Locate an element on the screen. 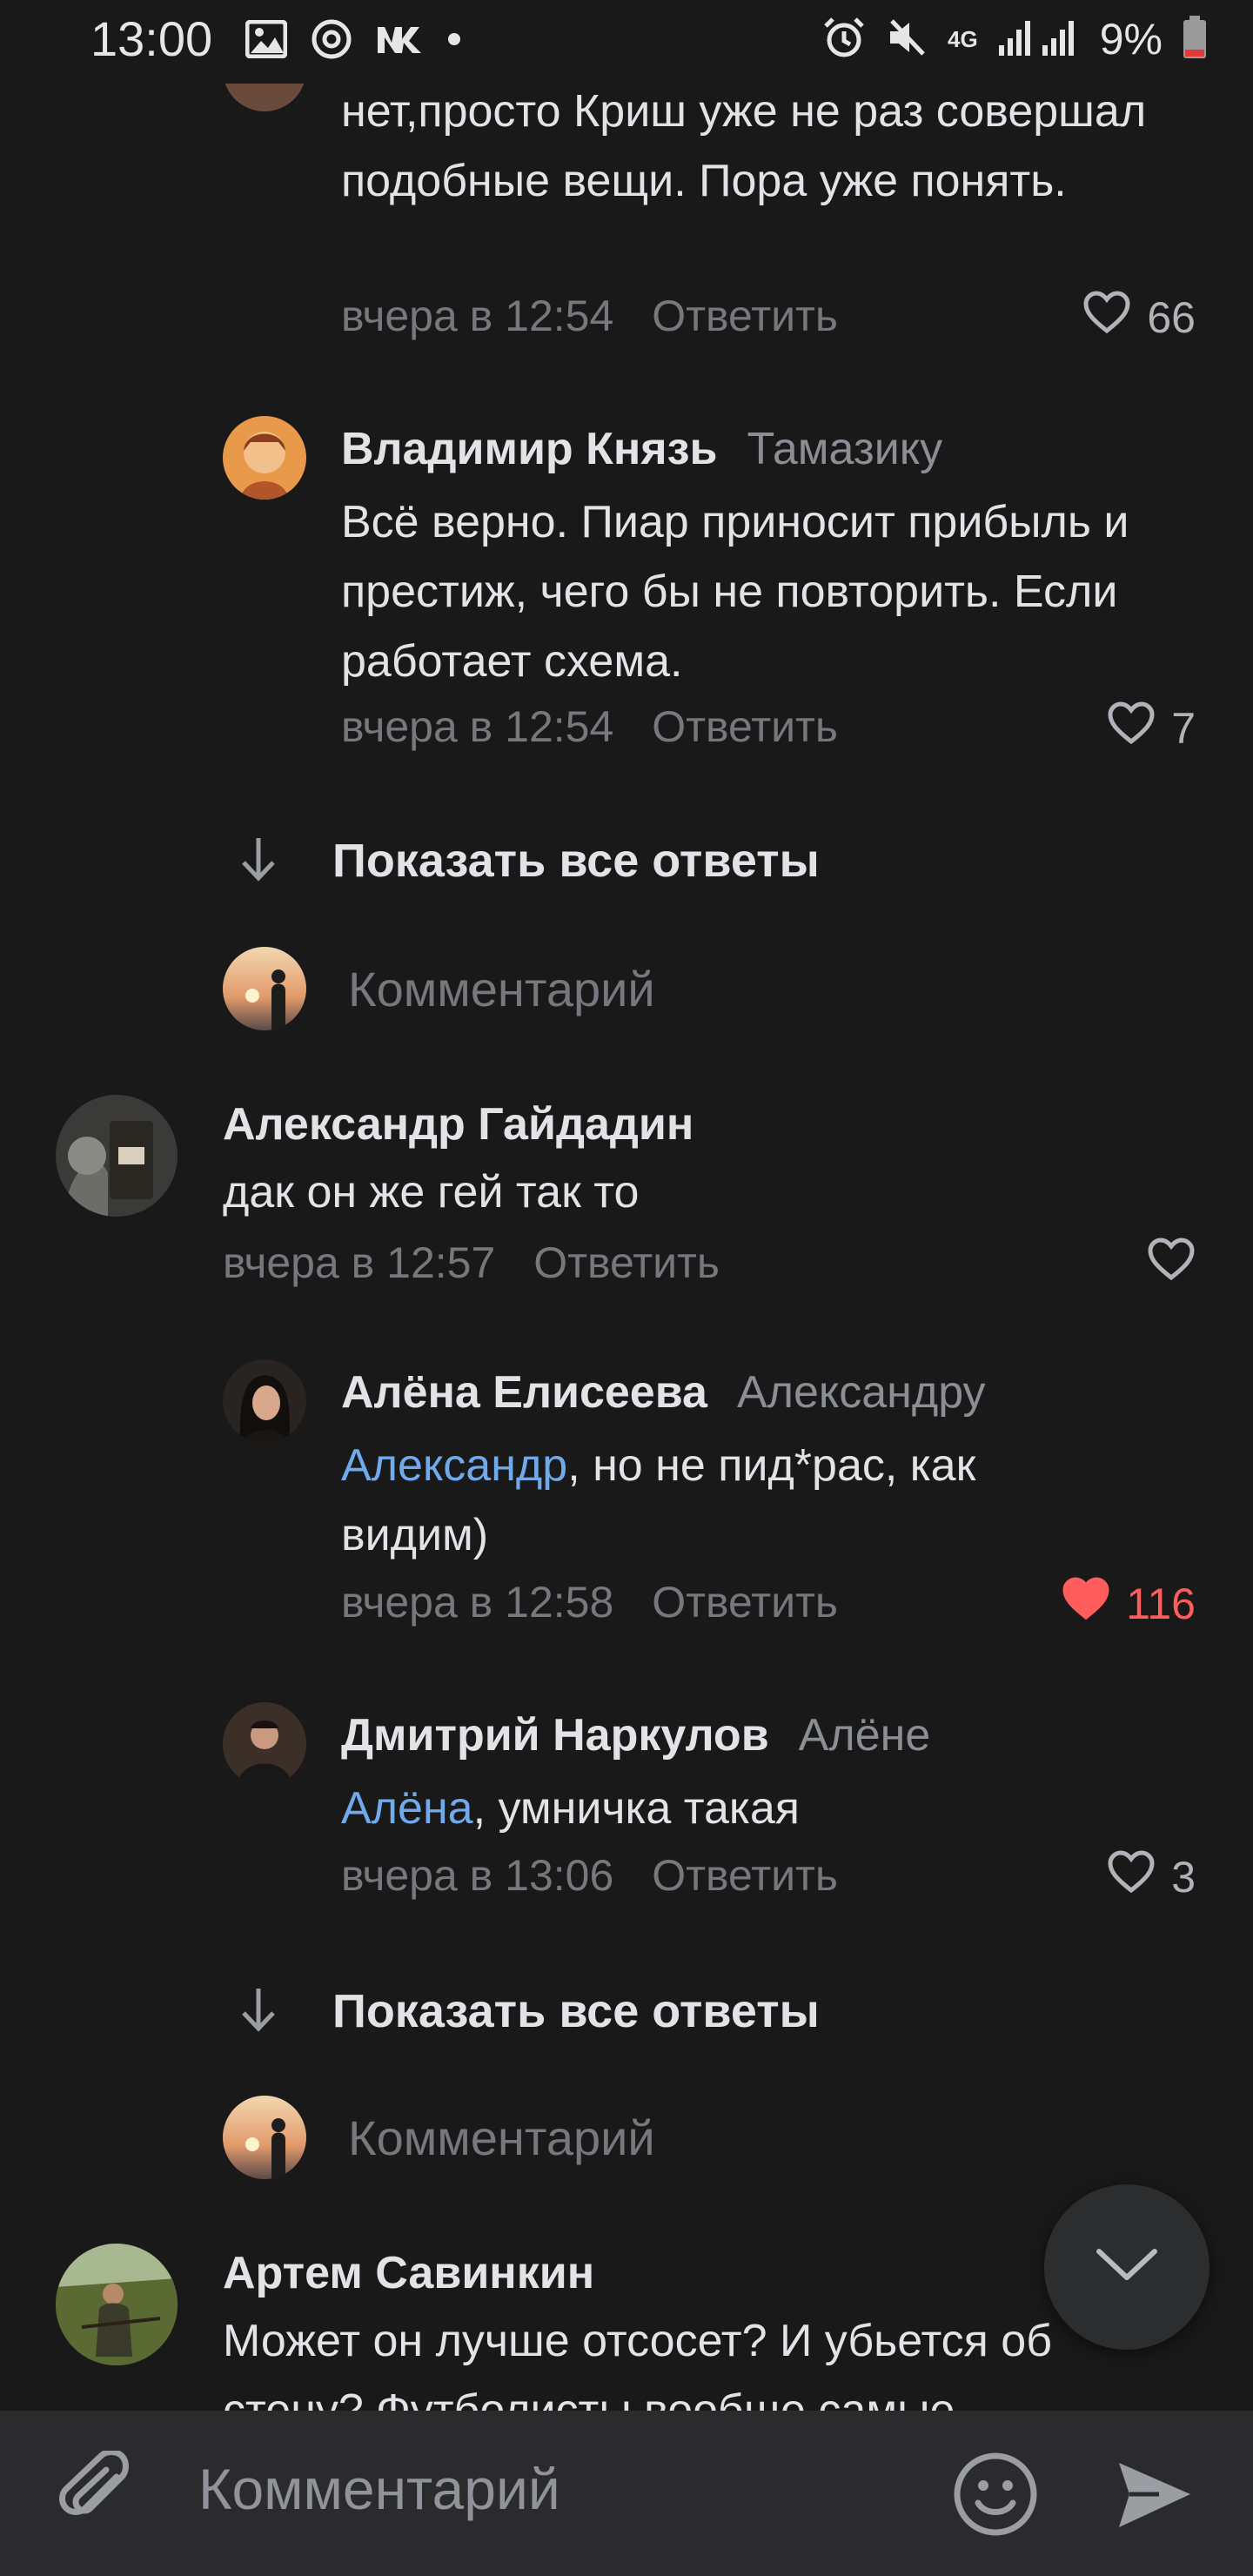 This screenshot has height=2576, width=1253. reply-to: Александру is located at coordinates (861, 1392).